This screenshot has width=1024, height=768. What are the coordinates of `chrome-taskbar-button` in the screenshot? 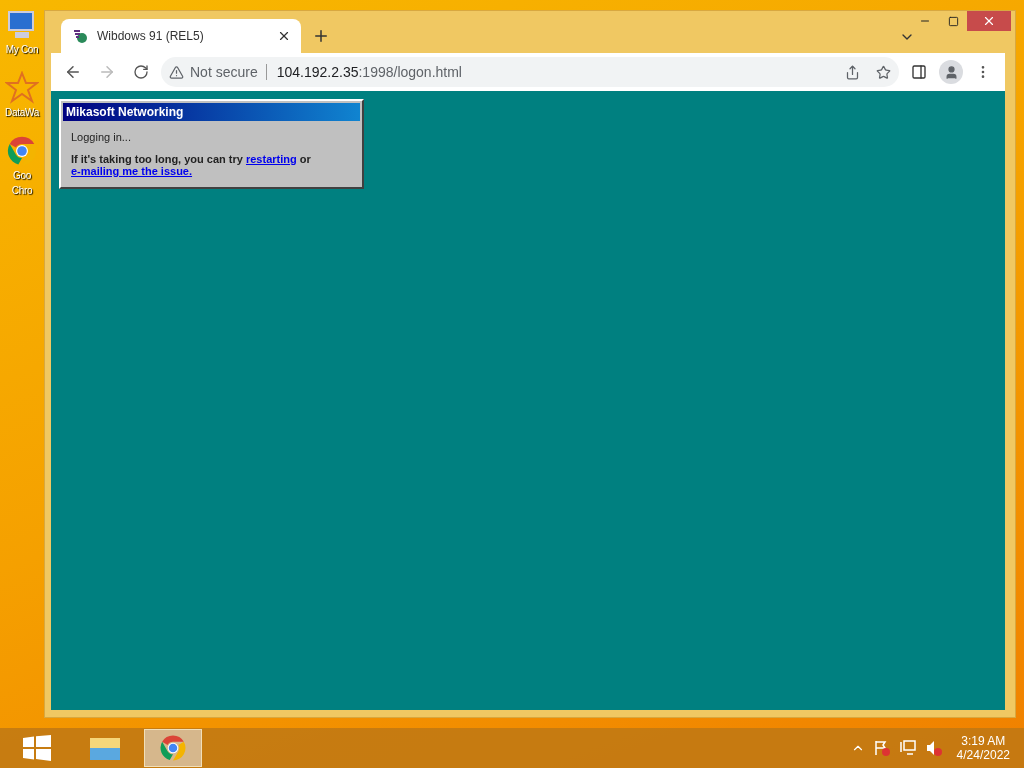 It's located at (173, 748).